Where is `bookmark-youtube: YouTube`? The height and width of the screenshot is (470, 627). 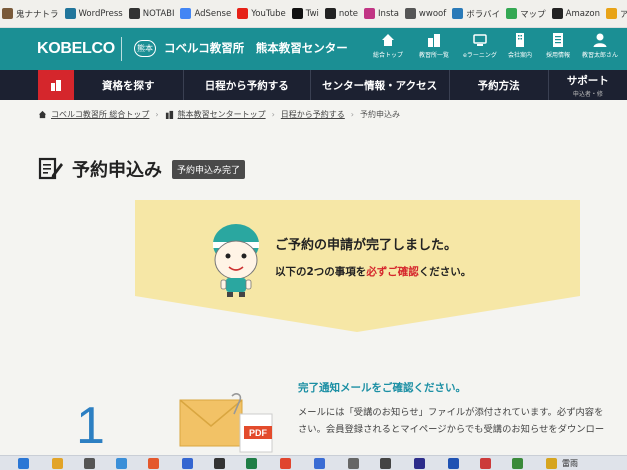
bookmark-youtube: YouTube is located at coordinates (261, 13).